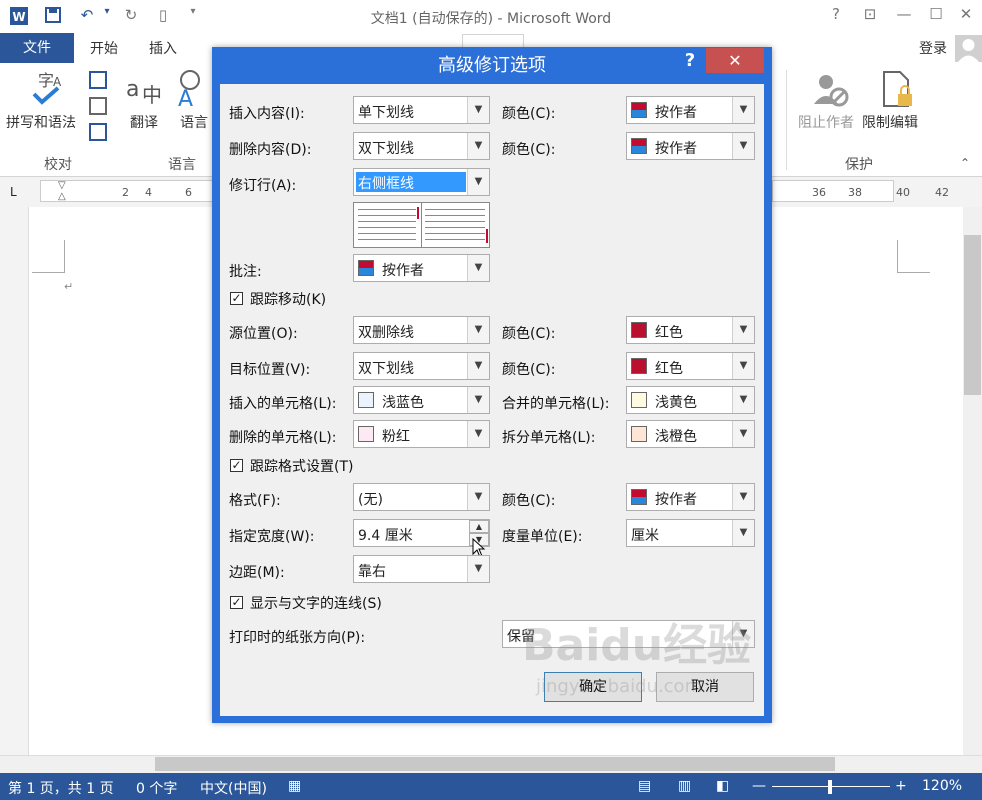 This screenshot has width=982, height=800. Describe the element at coordinates (421, 225) in the screenshot. I see `changed-lines-preview` at that location.